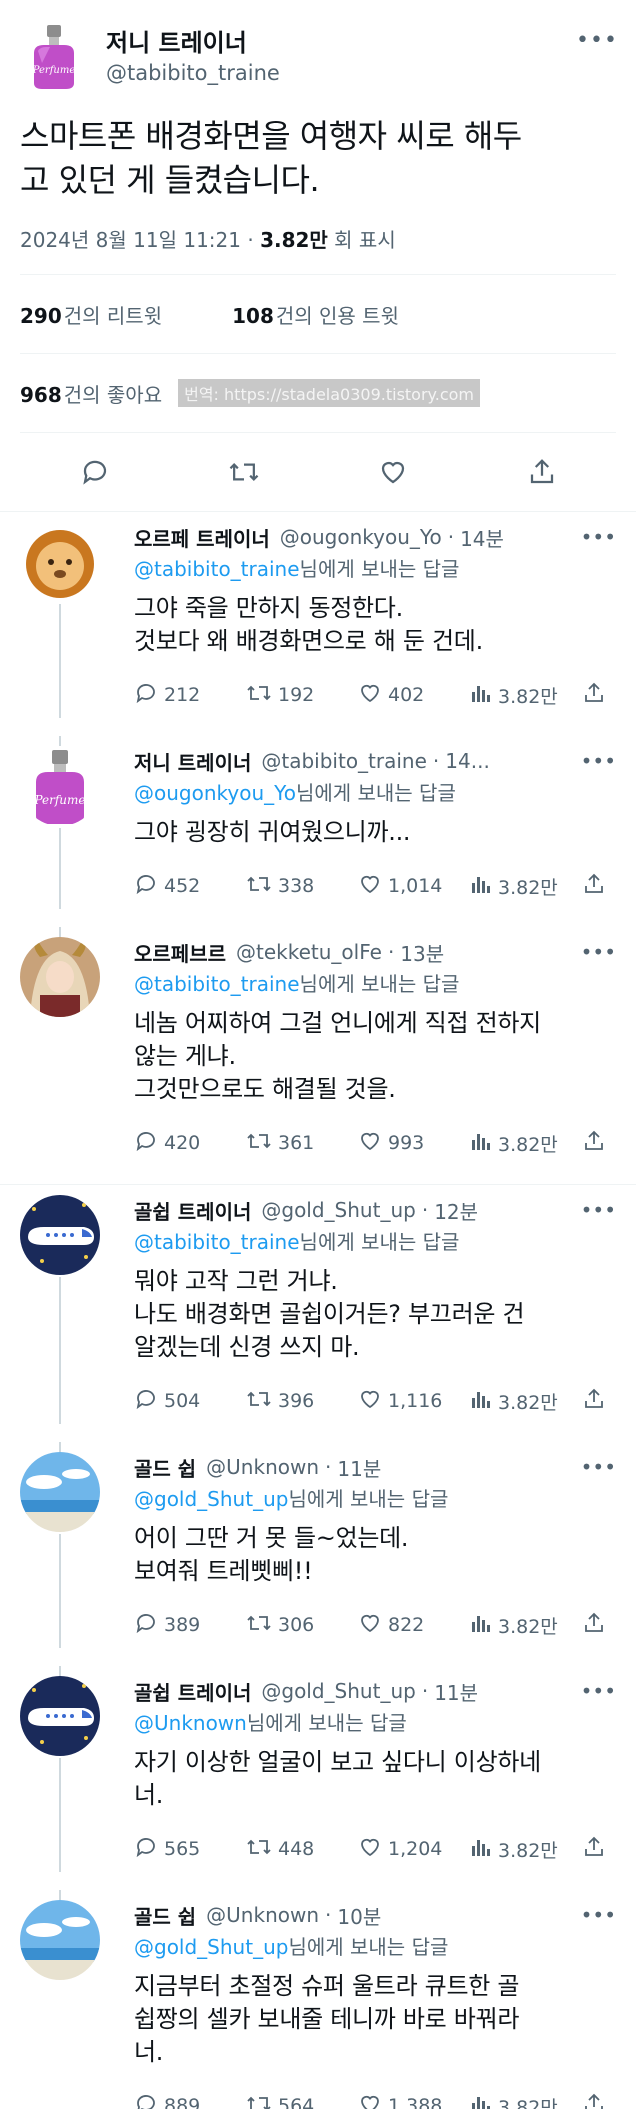 The image size is (636, 2109). I want to click on like-button: 822, so click(414, 1625).